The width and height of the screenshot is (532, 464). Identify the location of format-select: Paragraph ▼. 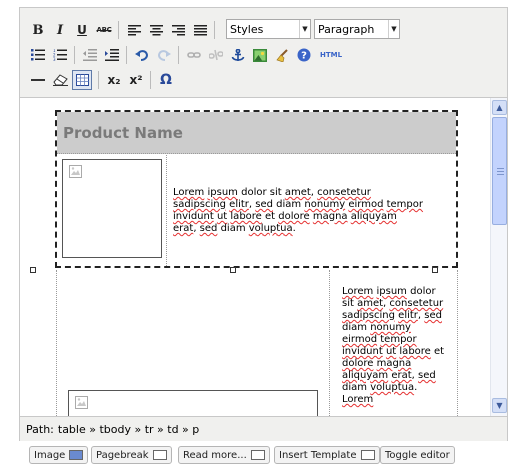
(357, 29).